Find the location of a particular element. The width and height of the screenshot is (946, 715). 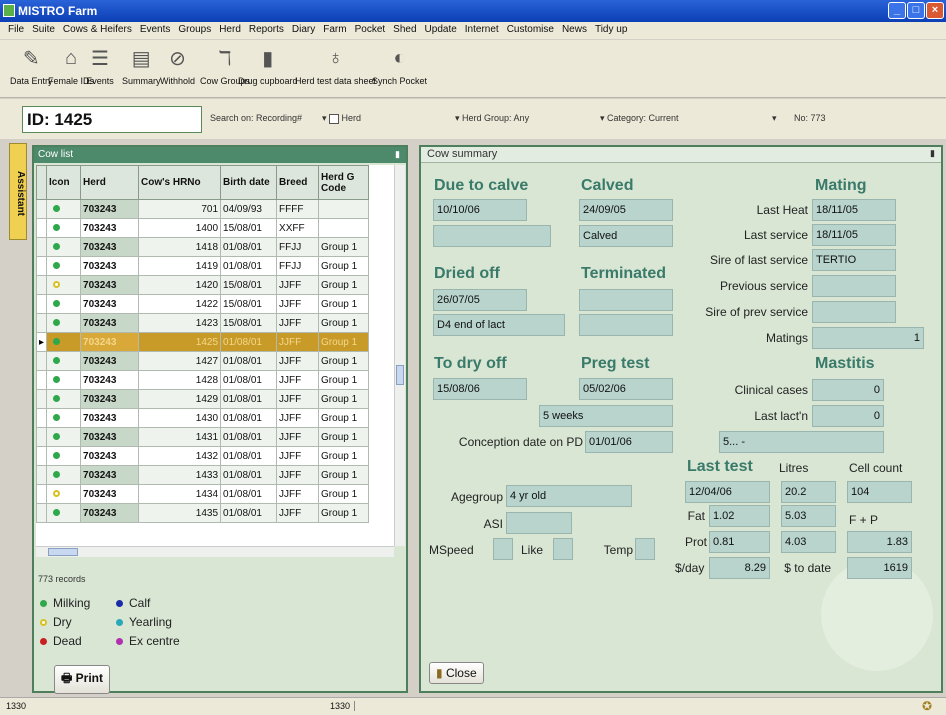

conception-field: 01/01/06 is located at coordinates (629, 442).